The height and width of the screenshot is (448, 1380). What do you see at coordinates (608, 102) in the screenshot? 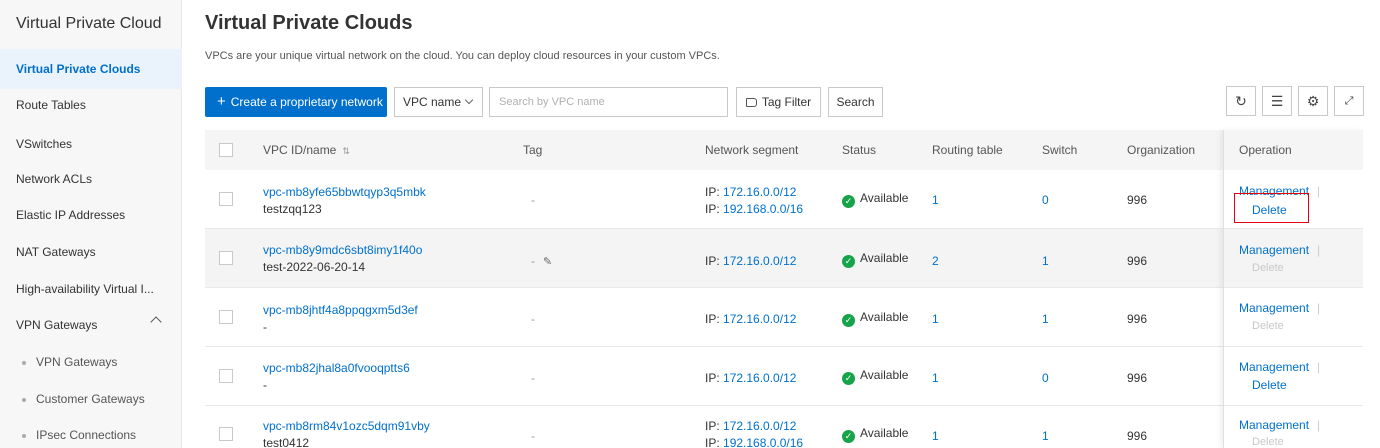
I see `search-input: Search by VPC name` at bounding box center [608, 102].